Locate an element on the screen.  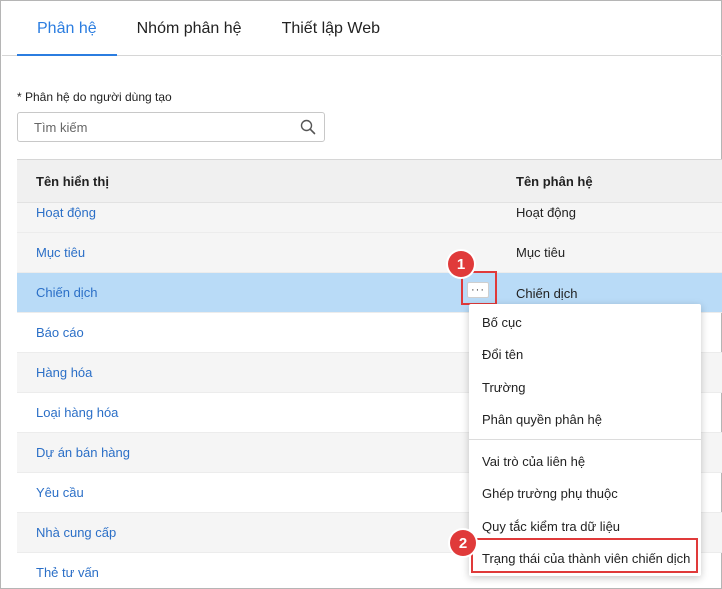
row-display-name: Chiến dịch is located at coordinates (66, 292).